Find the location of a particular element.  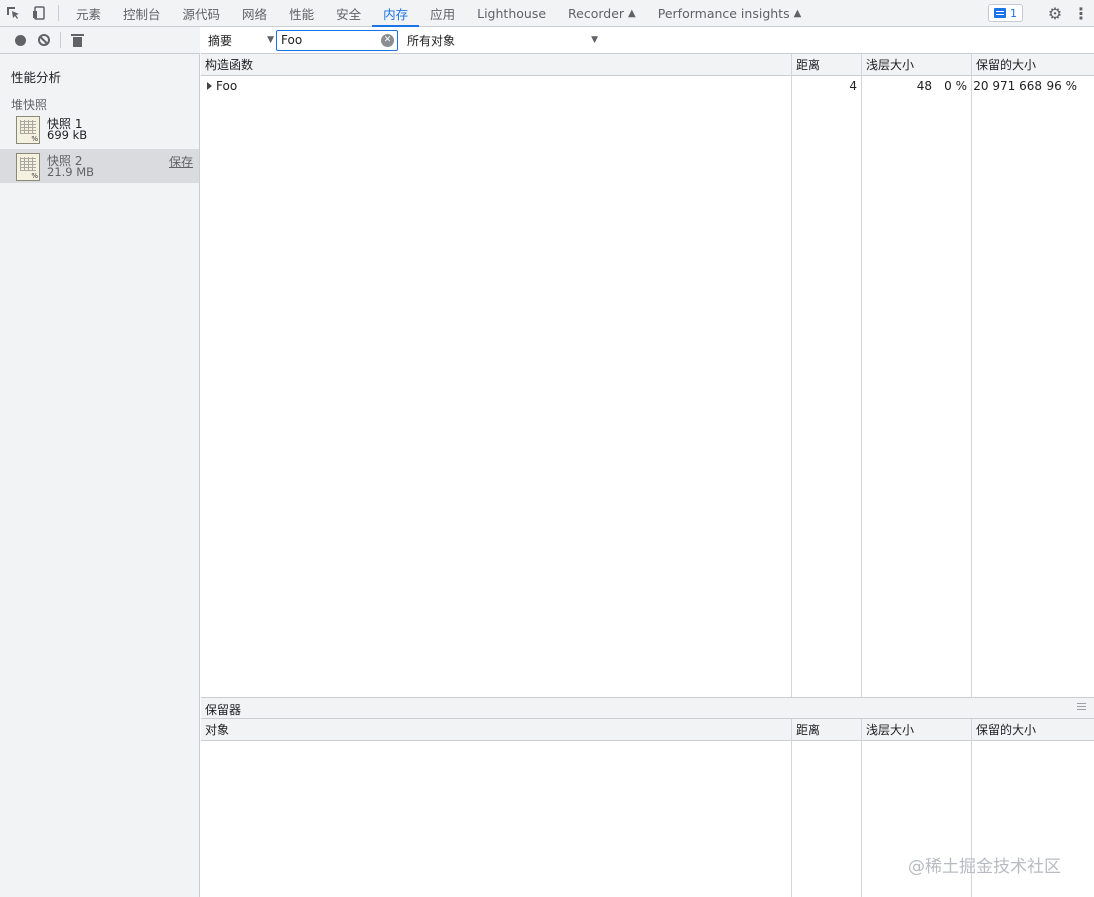

class-filter-input is located at coordinates (331, 40).